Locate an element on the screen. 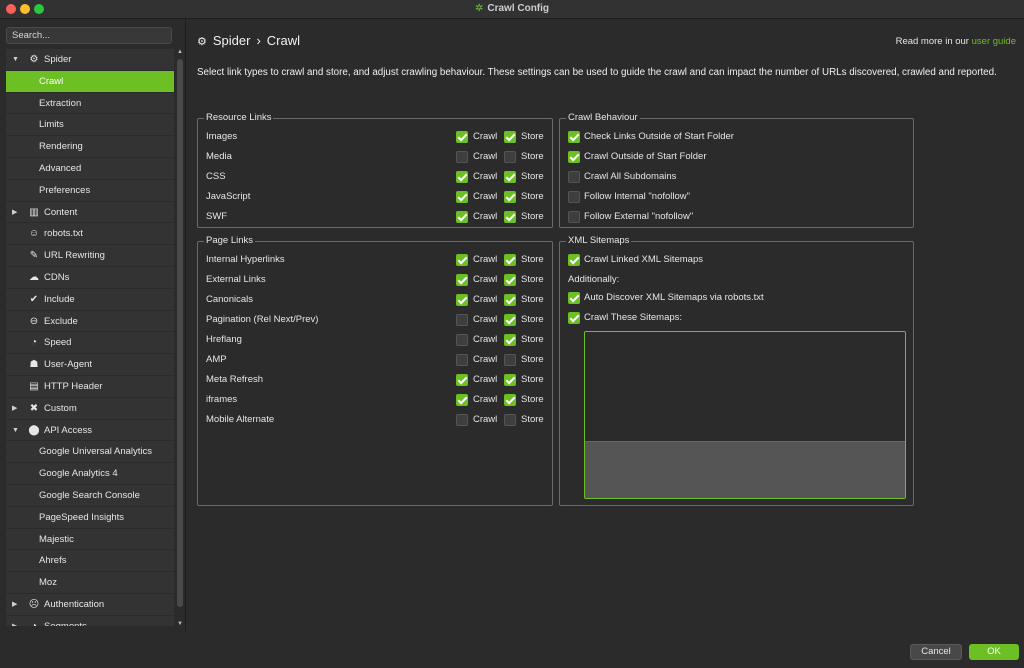 This screenshot has height=668, width=1024. sidebar-item-advanced: Advanced is located at coordinates (90, 168).